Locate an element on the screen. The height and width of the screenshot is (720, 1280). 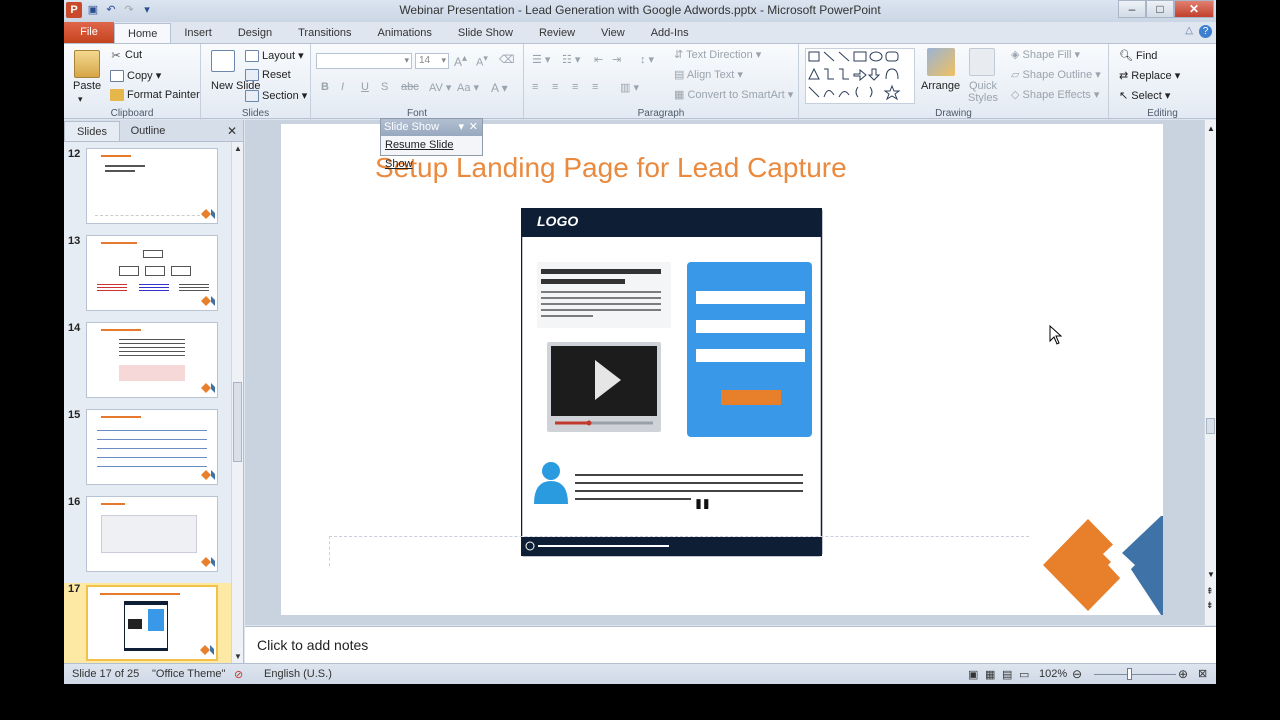
toolbar-dropdown-icon: ▾ is located at coordinates (461, 127).